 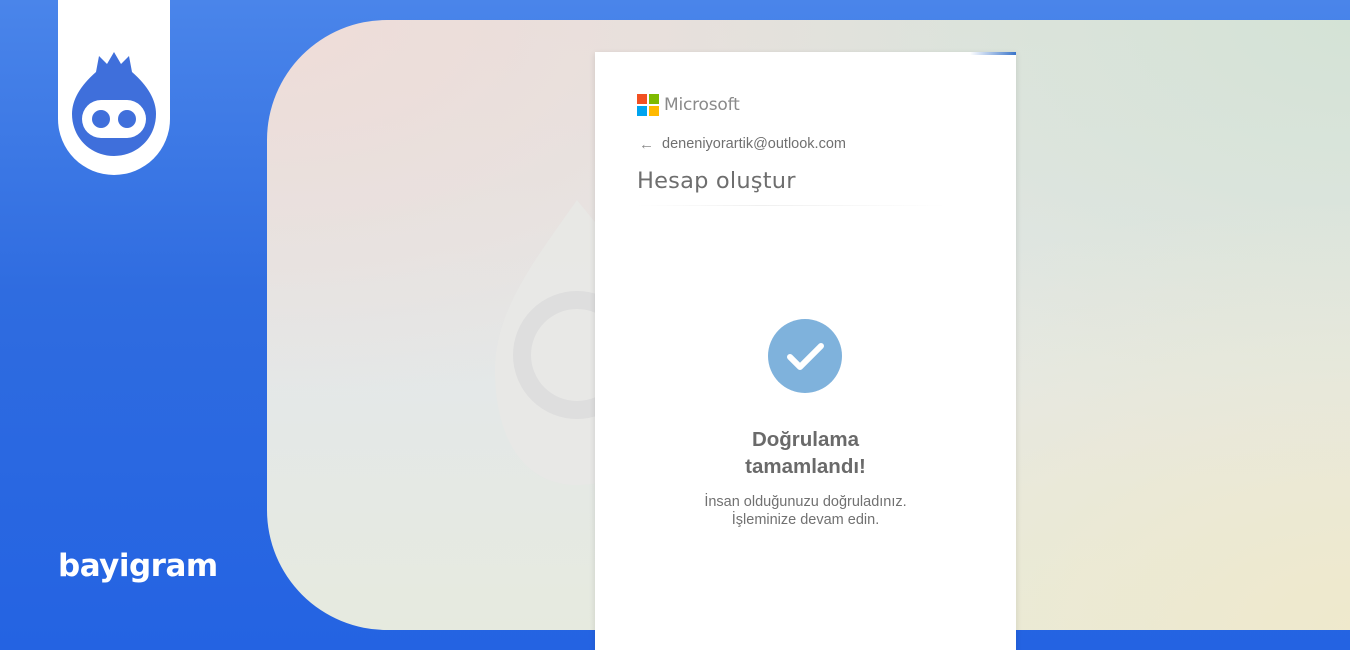 I want to click on microsoft-logo-text: Microsoft, so click(x=702, y=105).